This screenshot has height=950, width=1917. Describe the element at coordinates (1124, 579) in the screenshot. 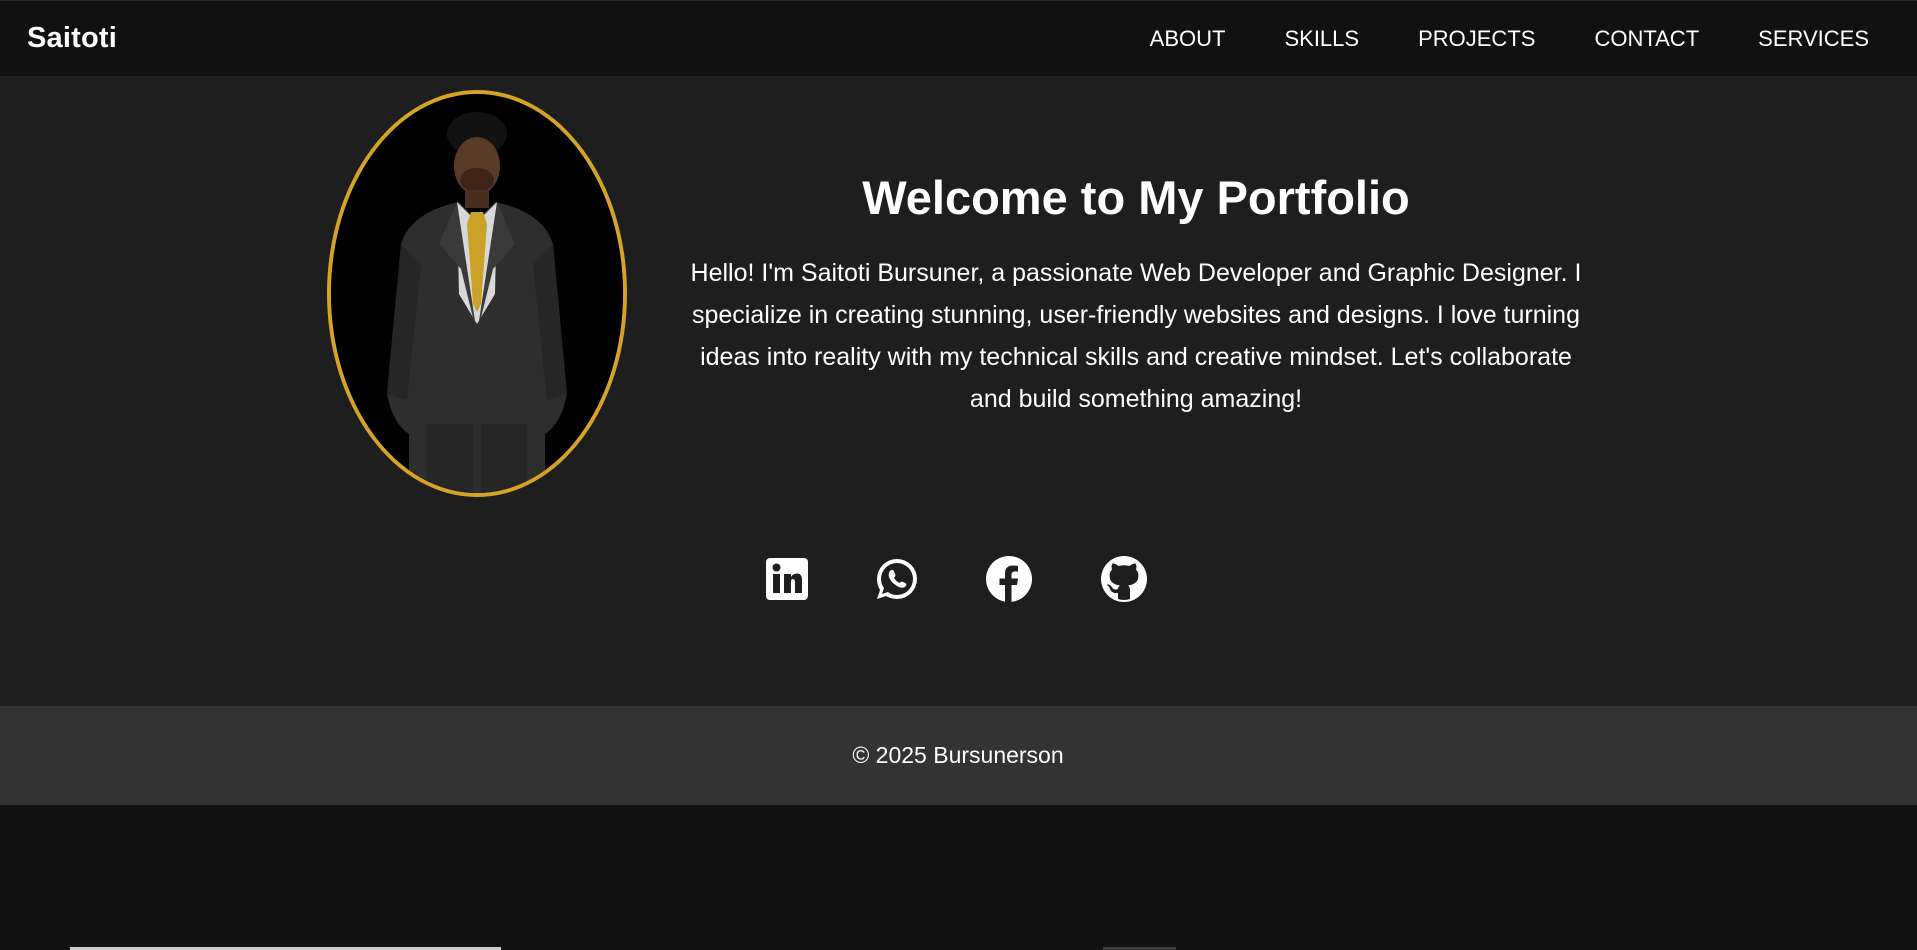

I see `github-icon` at that location.